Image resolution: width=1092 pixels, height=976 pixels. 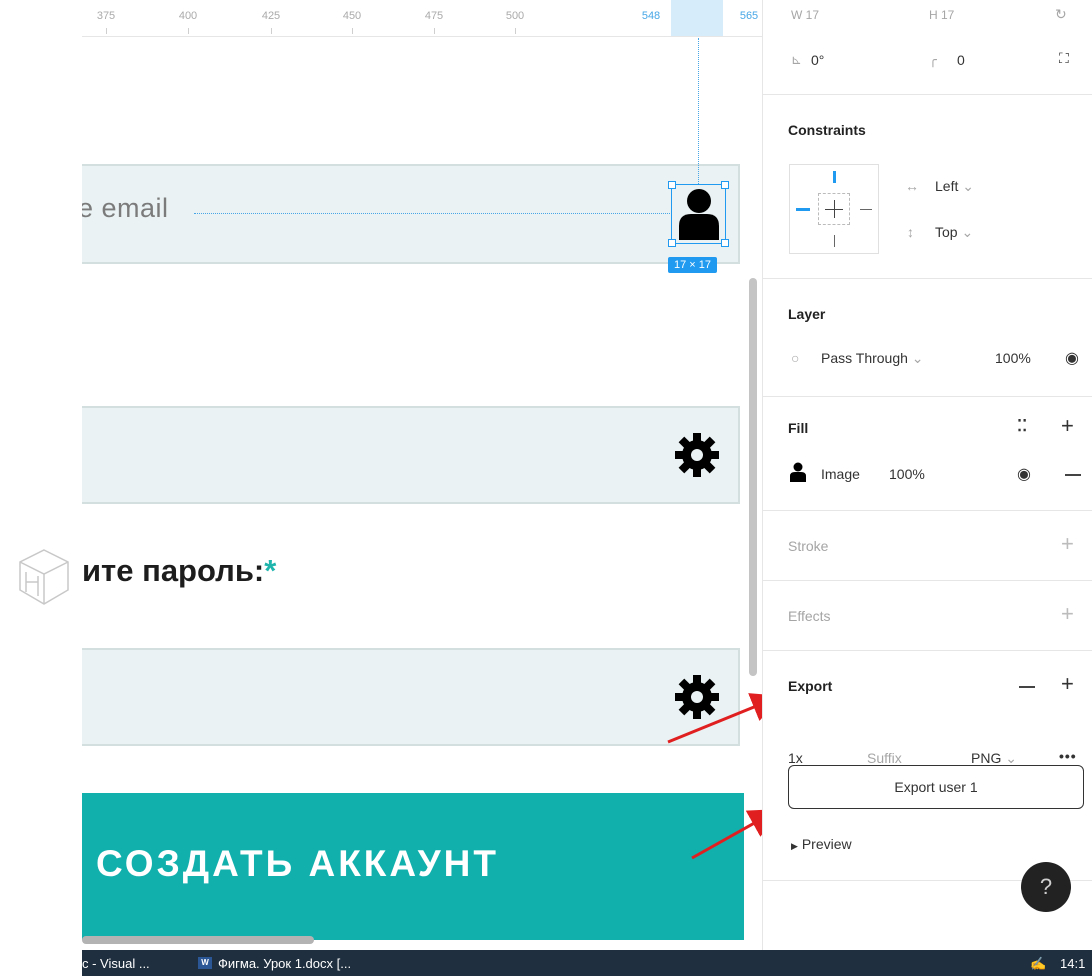 I want to click on horizontal-constraint-icon: ↔, so click(x=912, y=186).